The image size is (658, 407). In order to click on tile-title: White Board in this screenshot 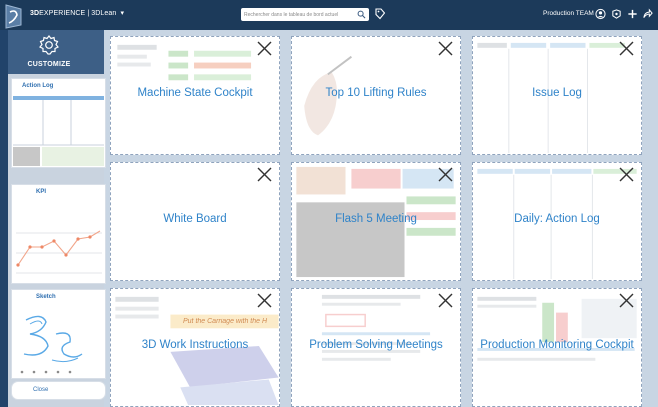, I will do `click(195, 219)`.